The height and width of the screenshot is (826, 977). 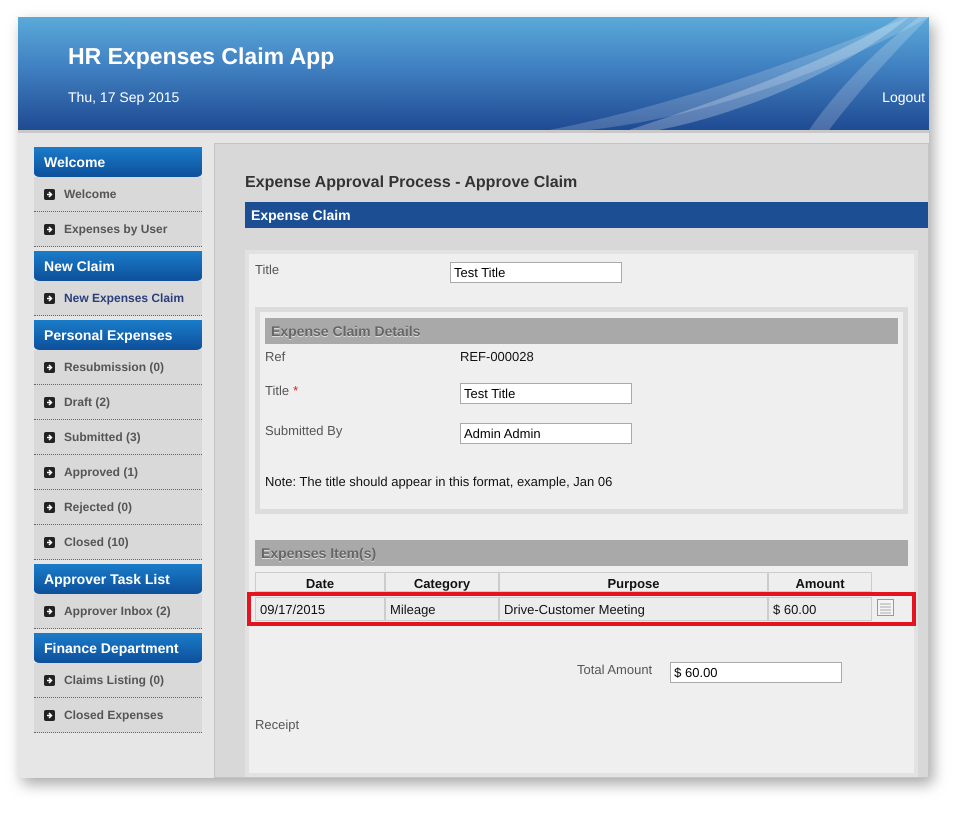 What do you see at coordinates (820, 609) in the screenshot?
I see `table-cell: $ 60.00` at bounding box center [820, 609].